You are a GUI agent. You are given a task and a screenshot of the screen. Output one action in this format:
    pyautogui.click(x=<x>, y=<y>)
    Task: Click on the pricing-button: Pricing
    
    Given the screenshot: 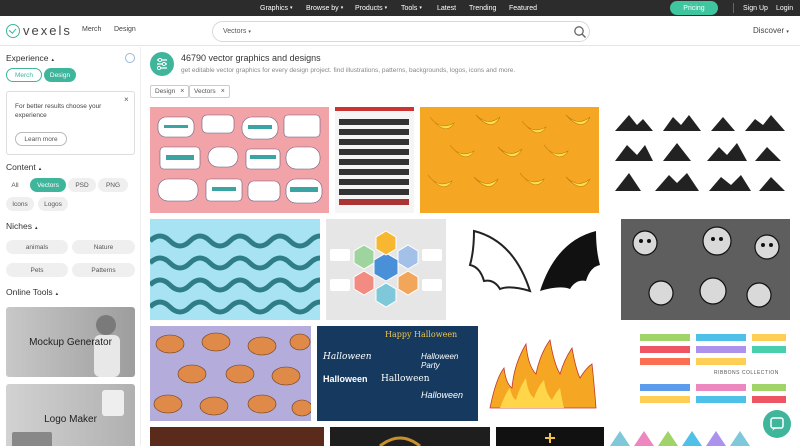 What is the action you would take?
    pyautogui.click(x=694, y=8)
    